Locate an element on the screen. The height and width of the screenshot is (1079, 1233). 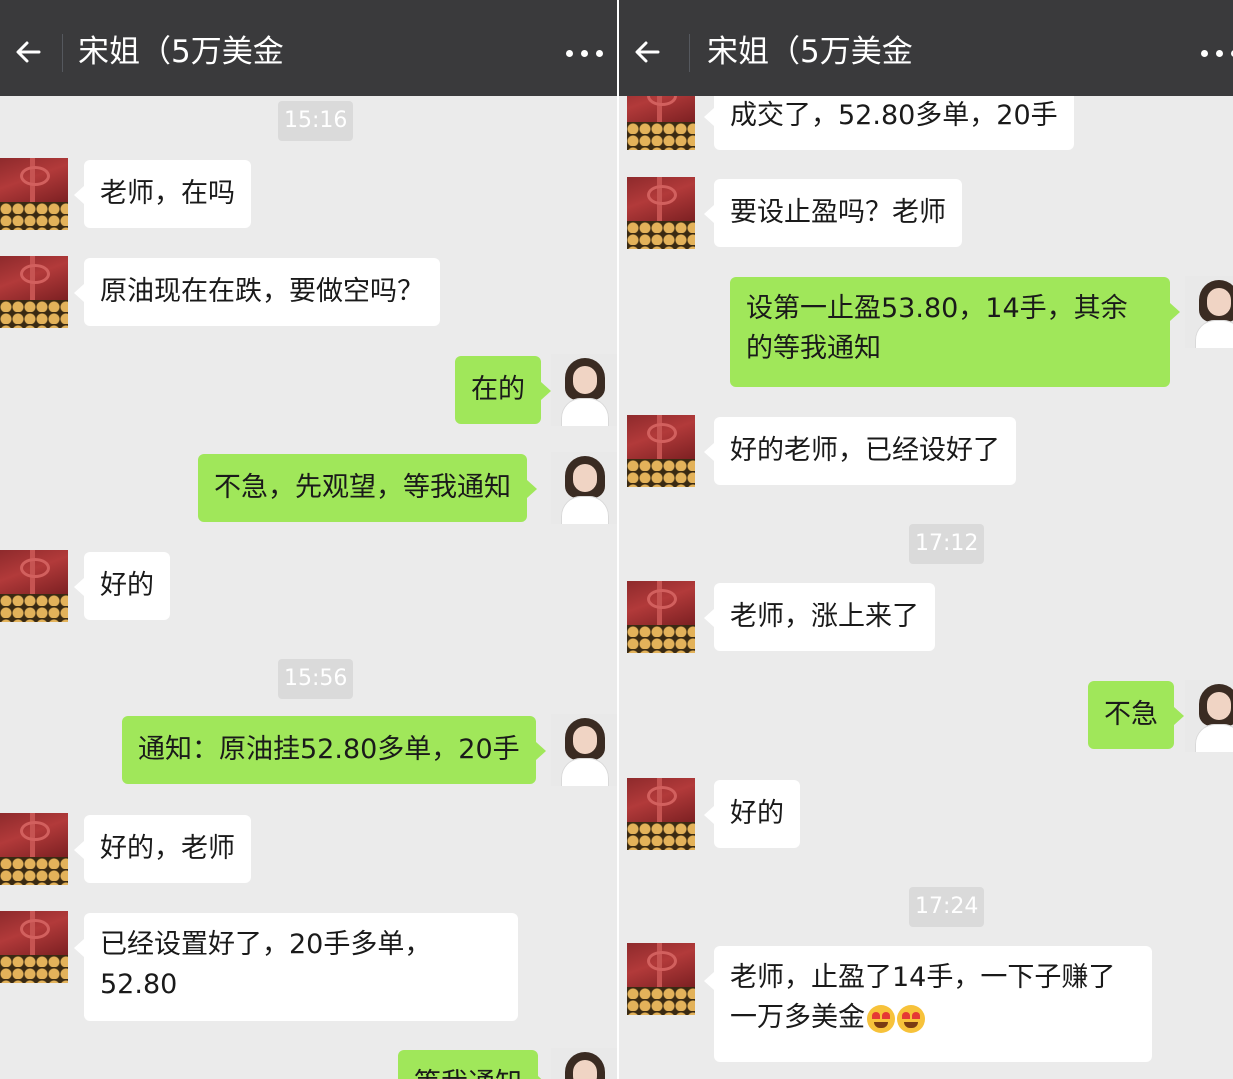
message-bubble-sent: 不急 is located at coordinates (1136, 715).